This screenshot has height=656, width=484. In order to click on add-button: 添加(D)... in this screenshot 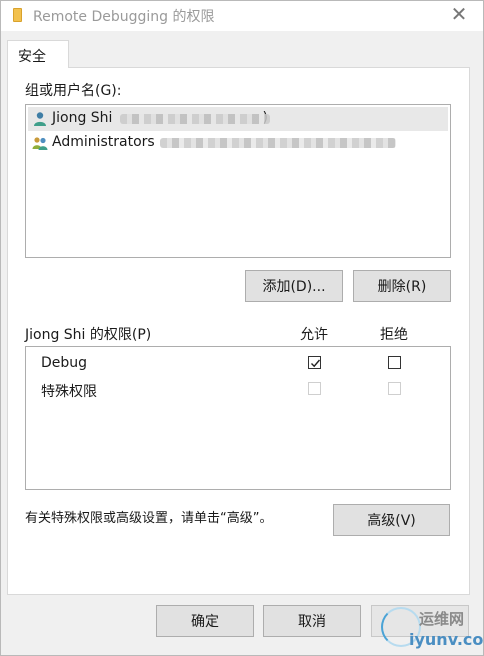, I will do `click(294, 286)`.